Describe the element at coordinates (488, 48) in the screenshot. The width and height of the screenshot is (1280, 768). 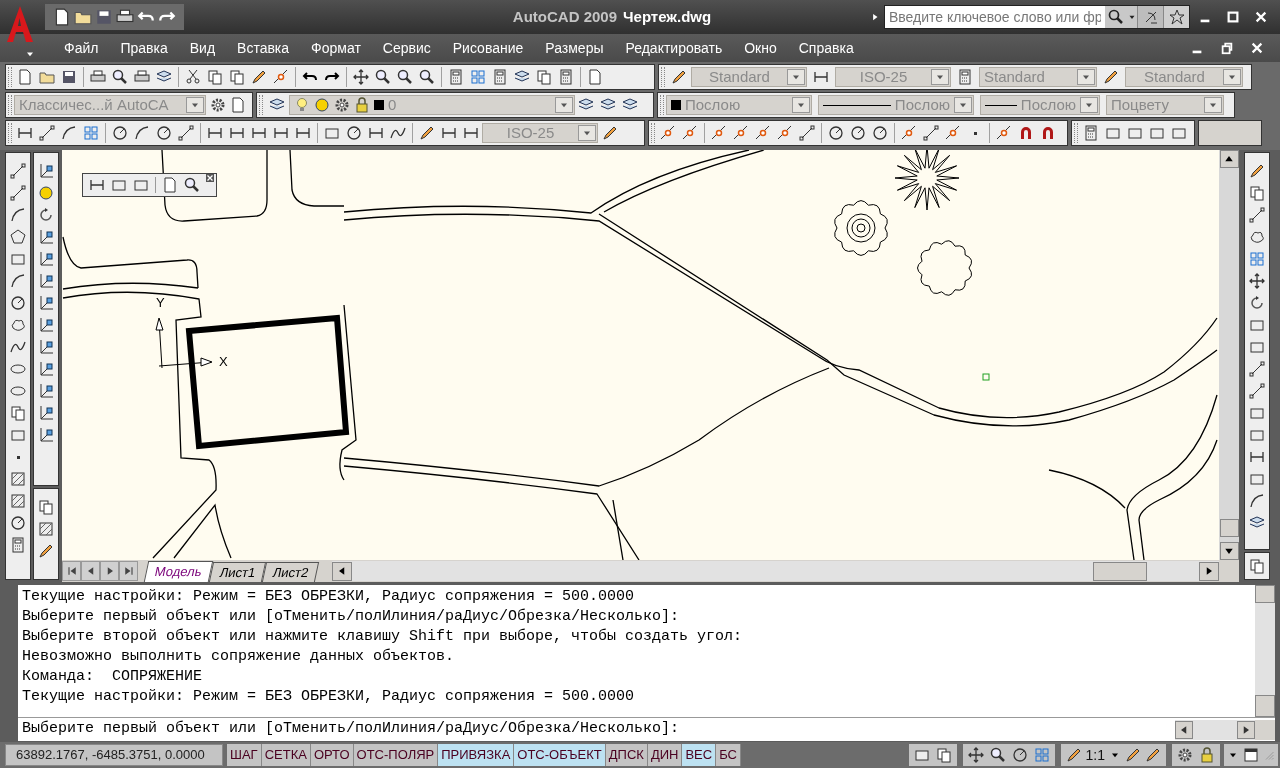
I see `menu-item: Рисование` at that location.